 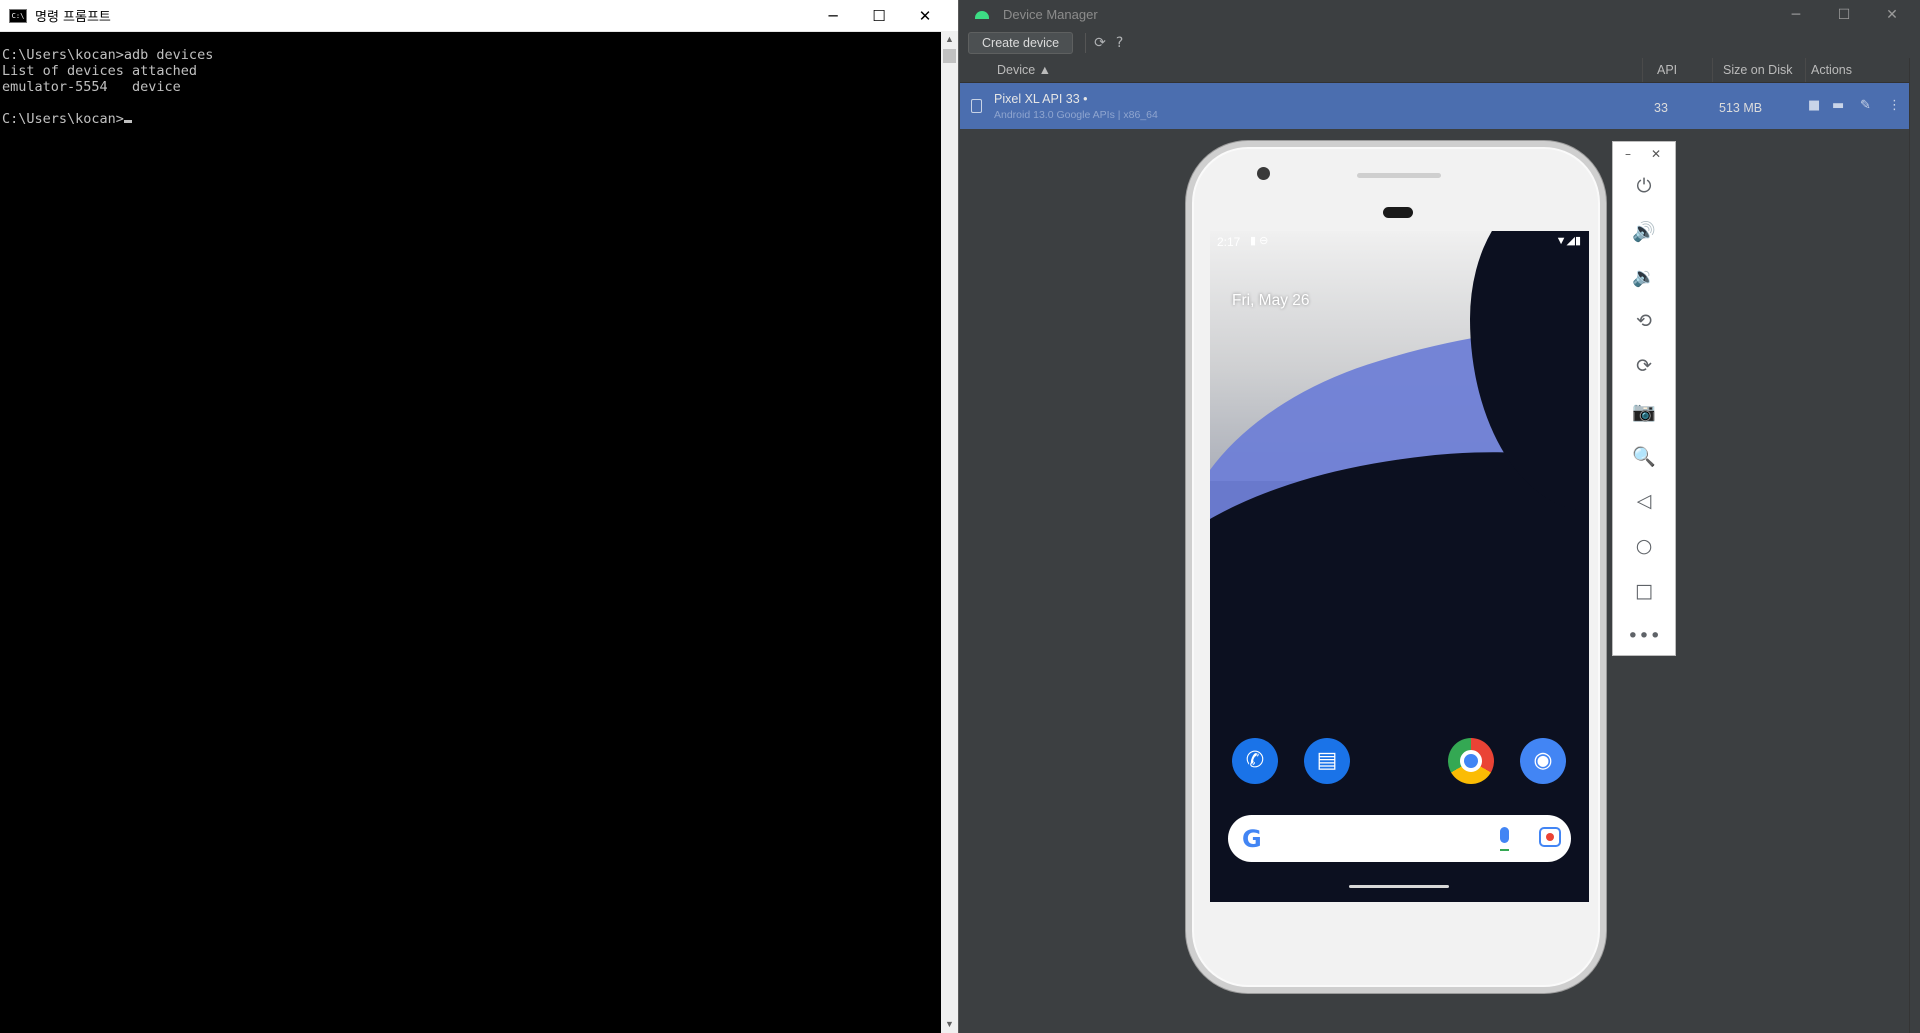 I want to click on rotate-left-icon: ⟲, so click(x=1644, y=321).